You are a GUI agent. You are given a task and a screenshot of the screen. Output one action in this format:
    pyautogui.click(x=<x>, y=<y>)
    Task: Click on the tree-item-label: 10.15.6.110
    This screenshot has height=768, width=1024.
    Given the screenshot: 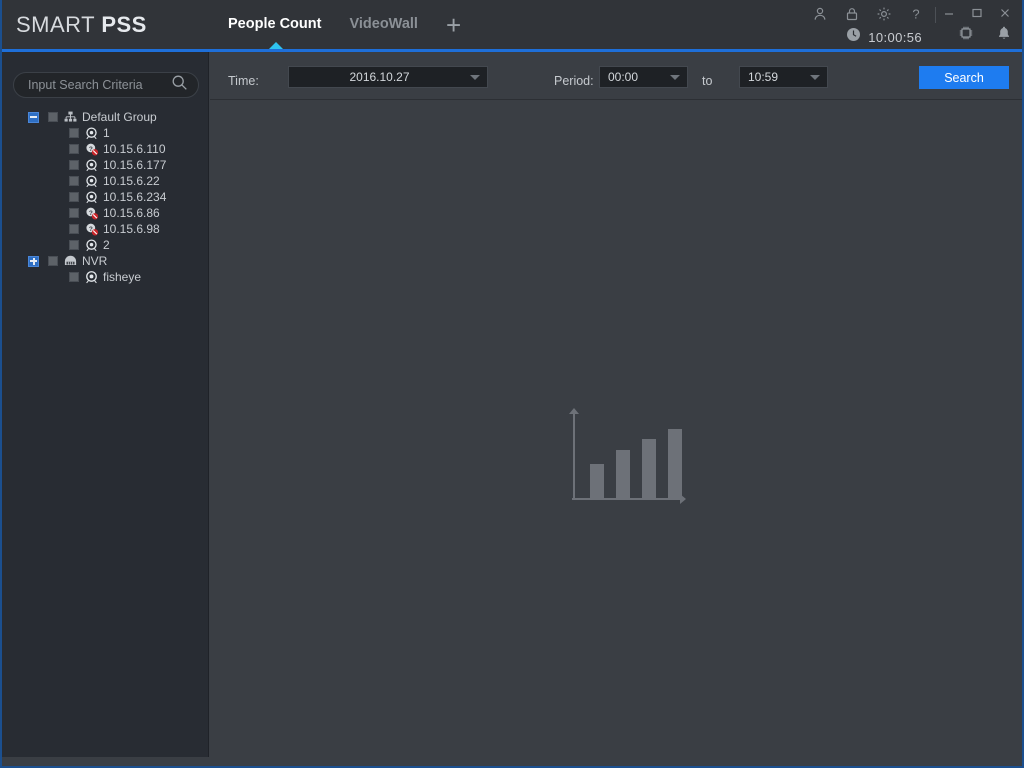 What is the action you would take?
    pyautogui.click(x=134, y=149)
    